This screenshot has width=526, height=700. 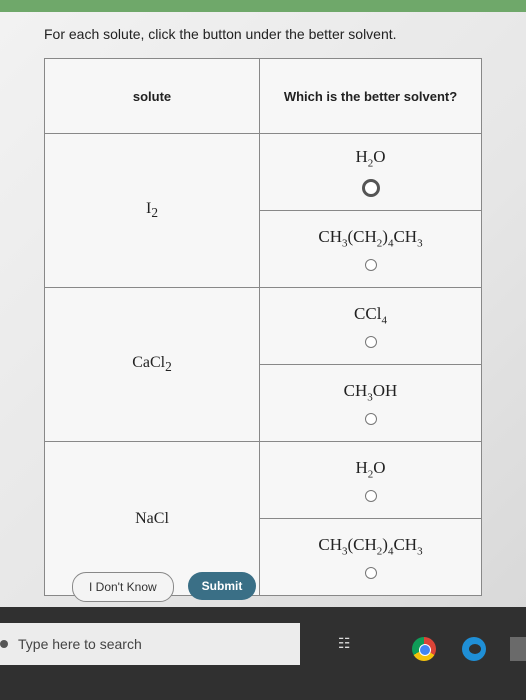 What do you see at coordinates (370, 392) in the screenshot?
I see `solvent-formula: CH3OH` at bounding box center [370, 392].